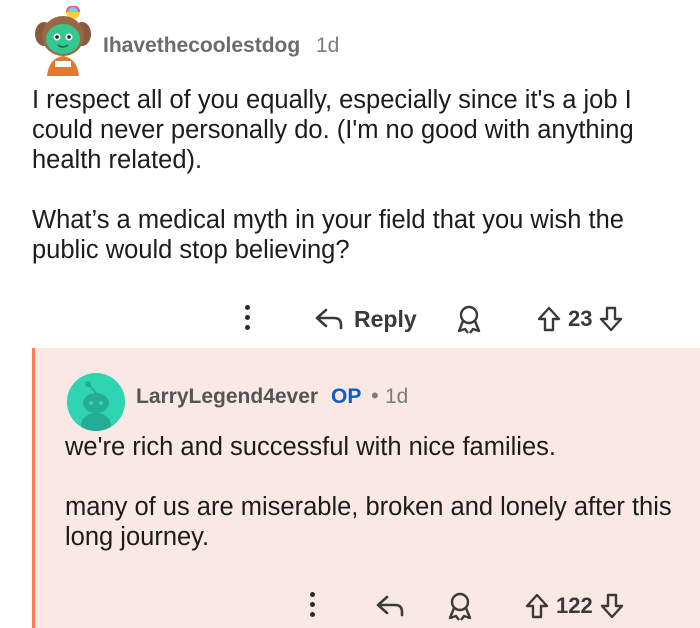  I want to click on comment-actions: 122, so click(367, 606).